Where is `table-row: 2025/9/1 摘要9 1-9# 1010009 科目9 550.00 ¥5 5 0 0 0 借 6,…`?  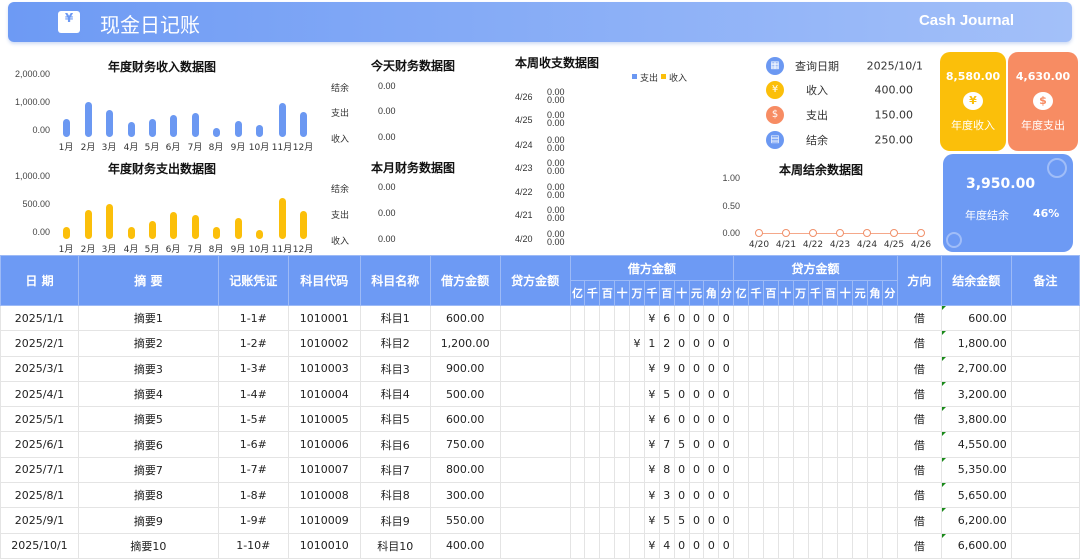
table-row: 2025/9/1 摘要9 1-9# 1010009 科目9 550.00 ¥5 5 0 0 0 借 6,… is located at coordinates (540, 520).